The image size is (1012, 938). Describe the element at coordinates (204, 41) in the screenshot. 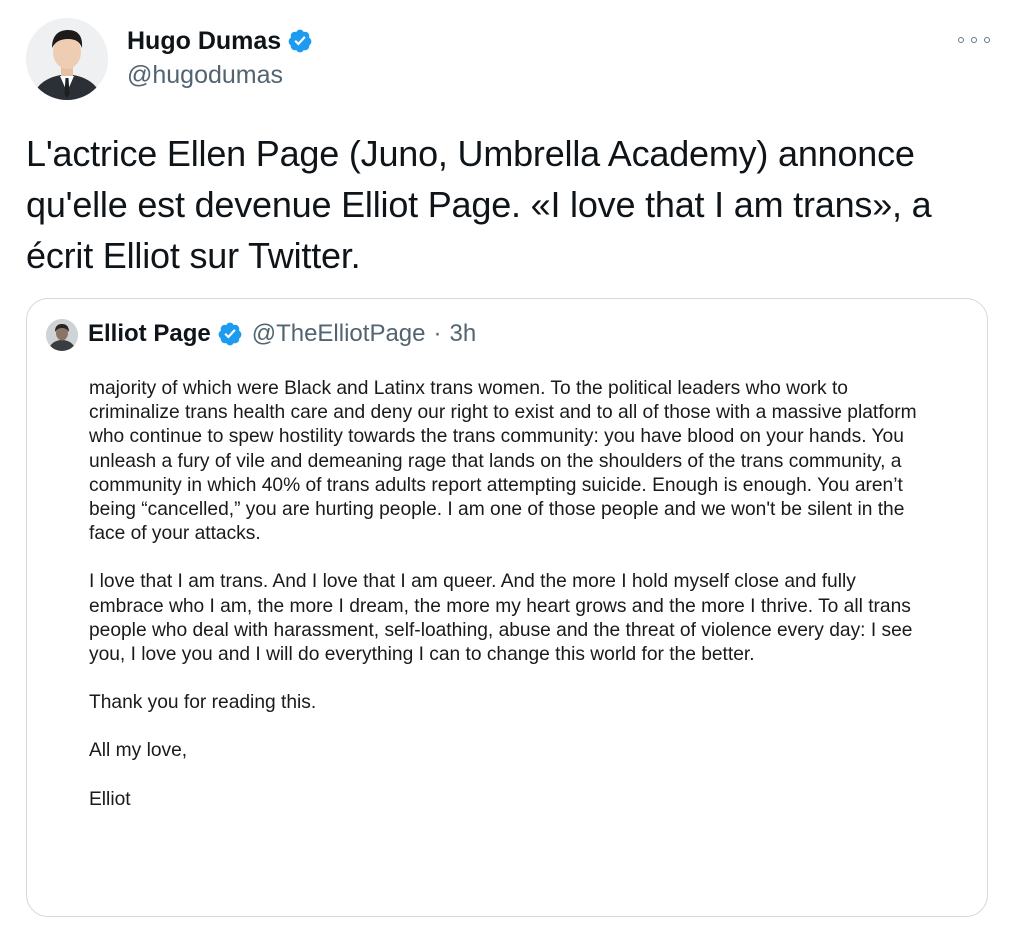

I see `author-name-text: Hugo Dumas` at that location.